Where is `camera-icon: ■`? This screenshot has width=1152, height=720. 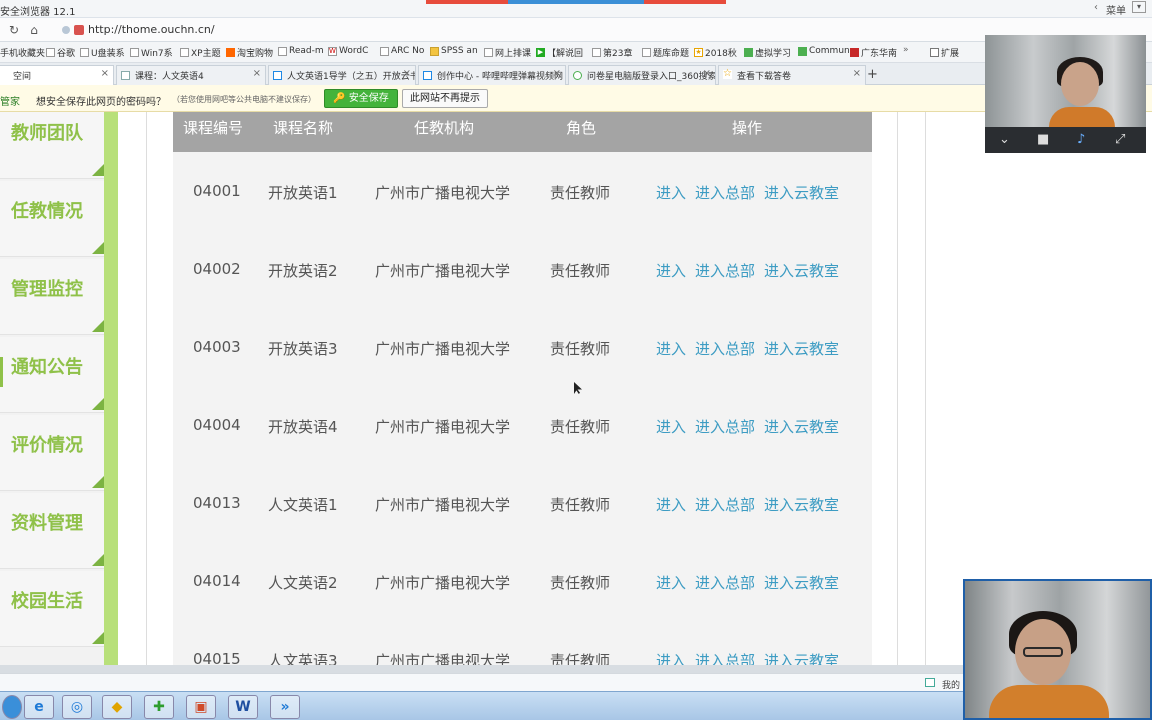 camera-icon: ■ is located at coordinates (1043, 139).